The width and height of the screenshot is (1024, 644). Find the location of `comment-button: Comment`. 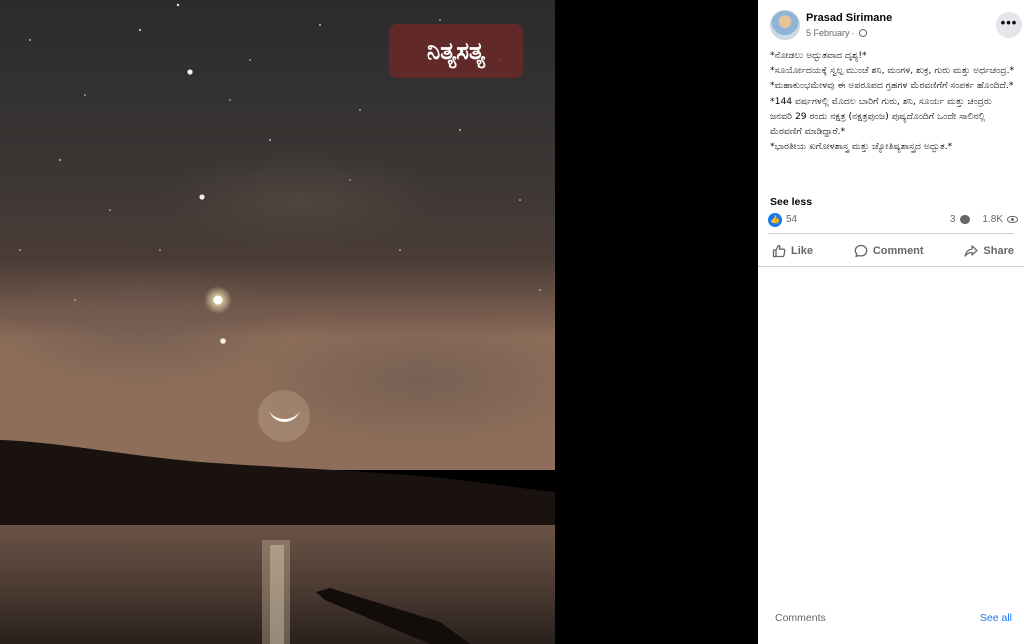

comment-button: Comment is located at coordinates (889, 251).